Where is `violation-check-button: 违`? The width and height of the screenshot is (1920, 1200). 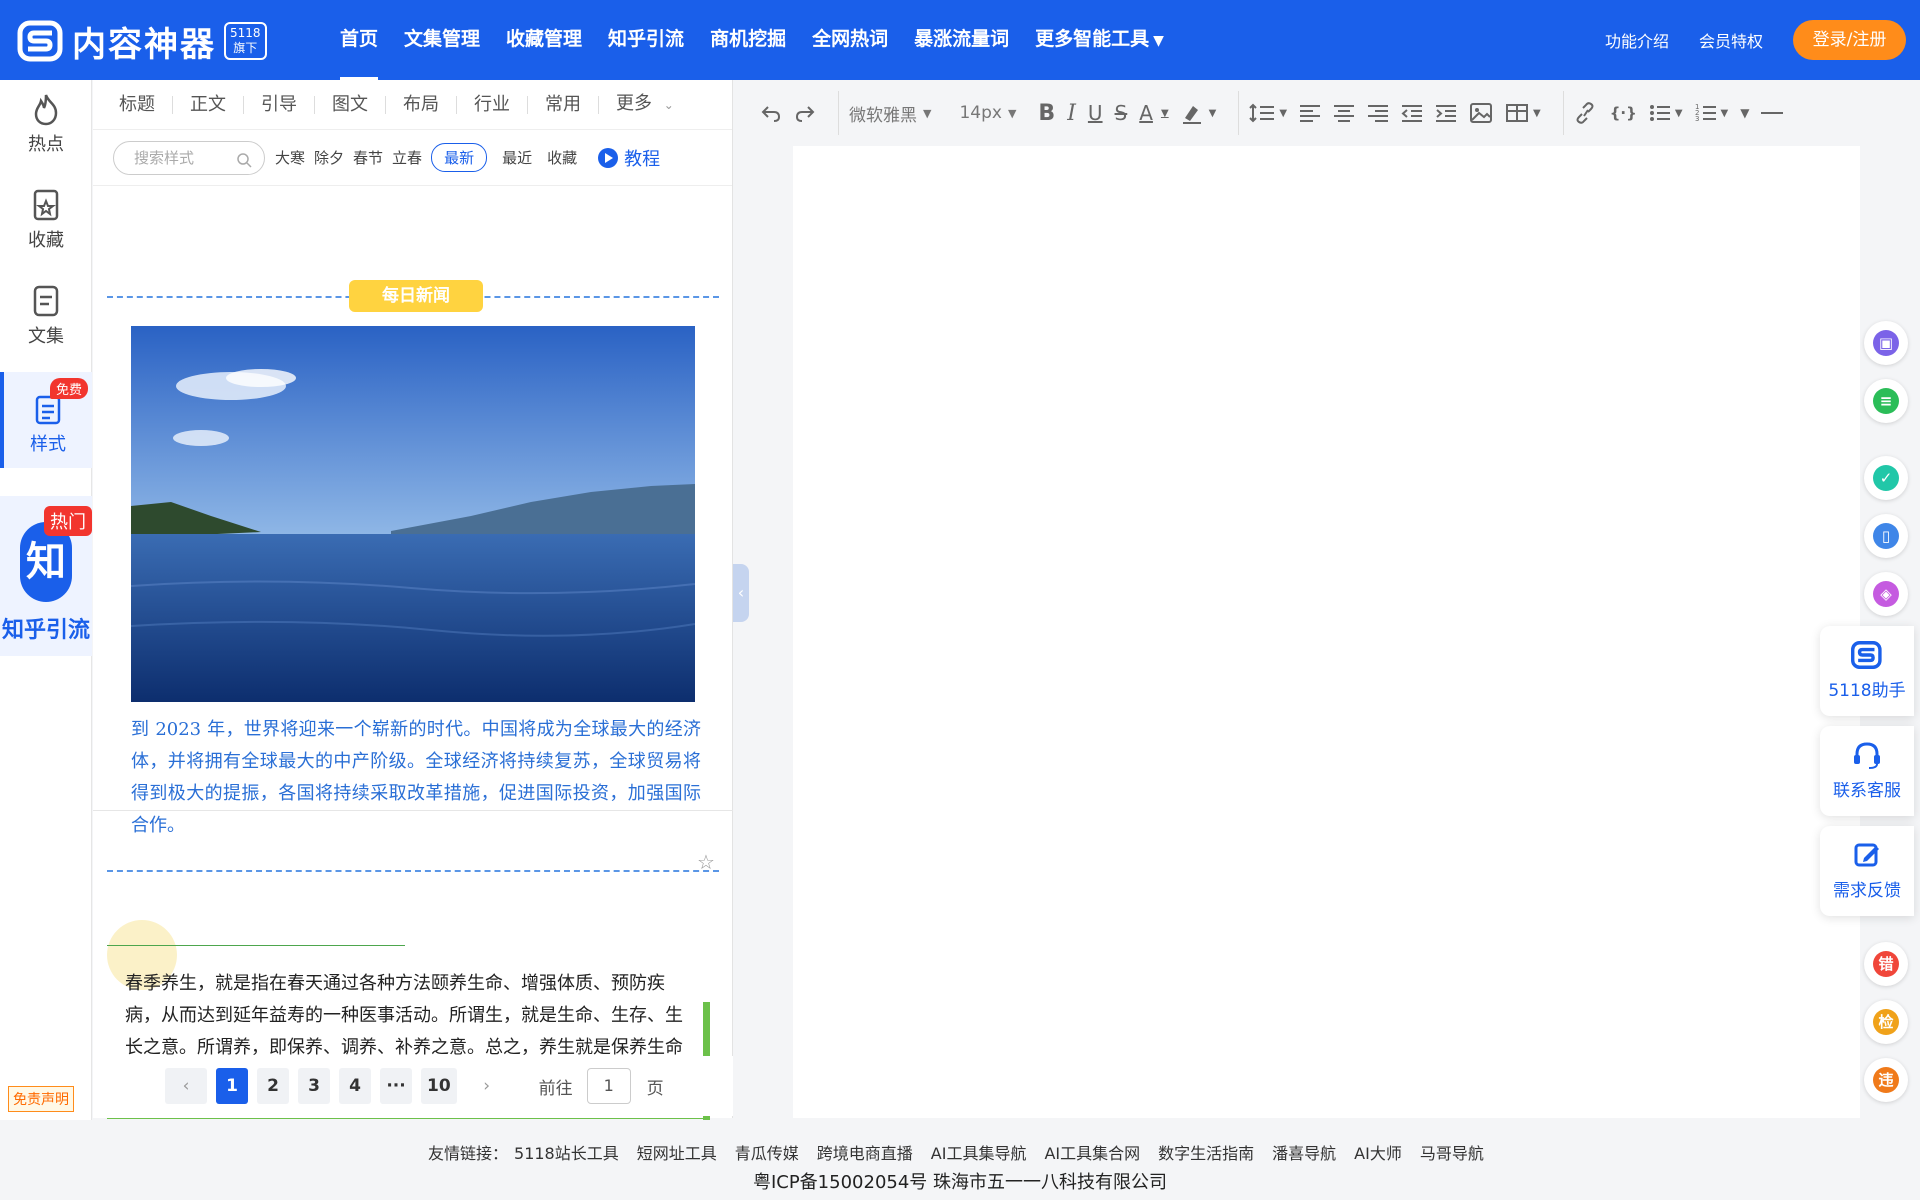 violation-check-button: 违 is located at coordinates (1886, 1080).